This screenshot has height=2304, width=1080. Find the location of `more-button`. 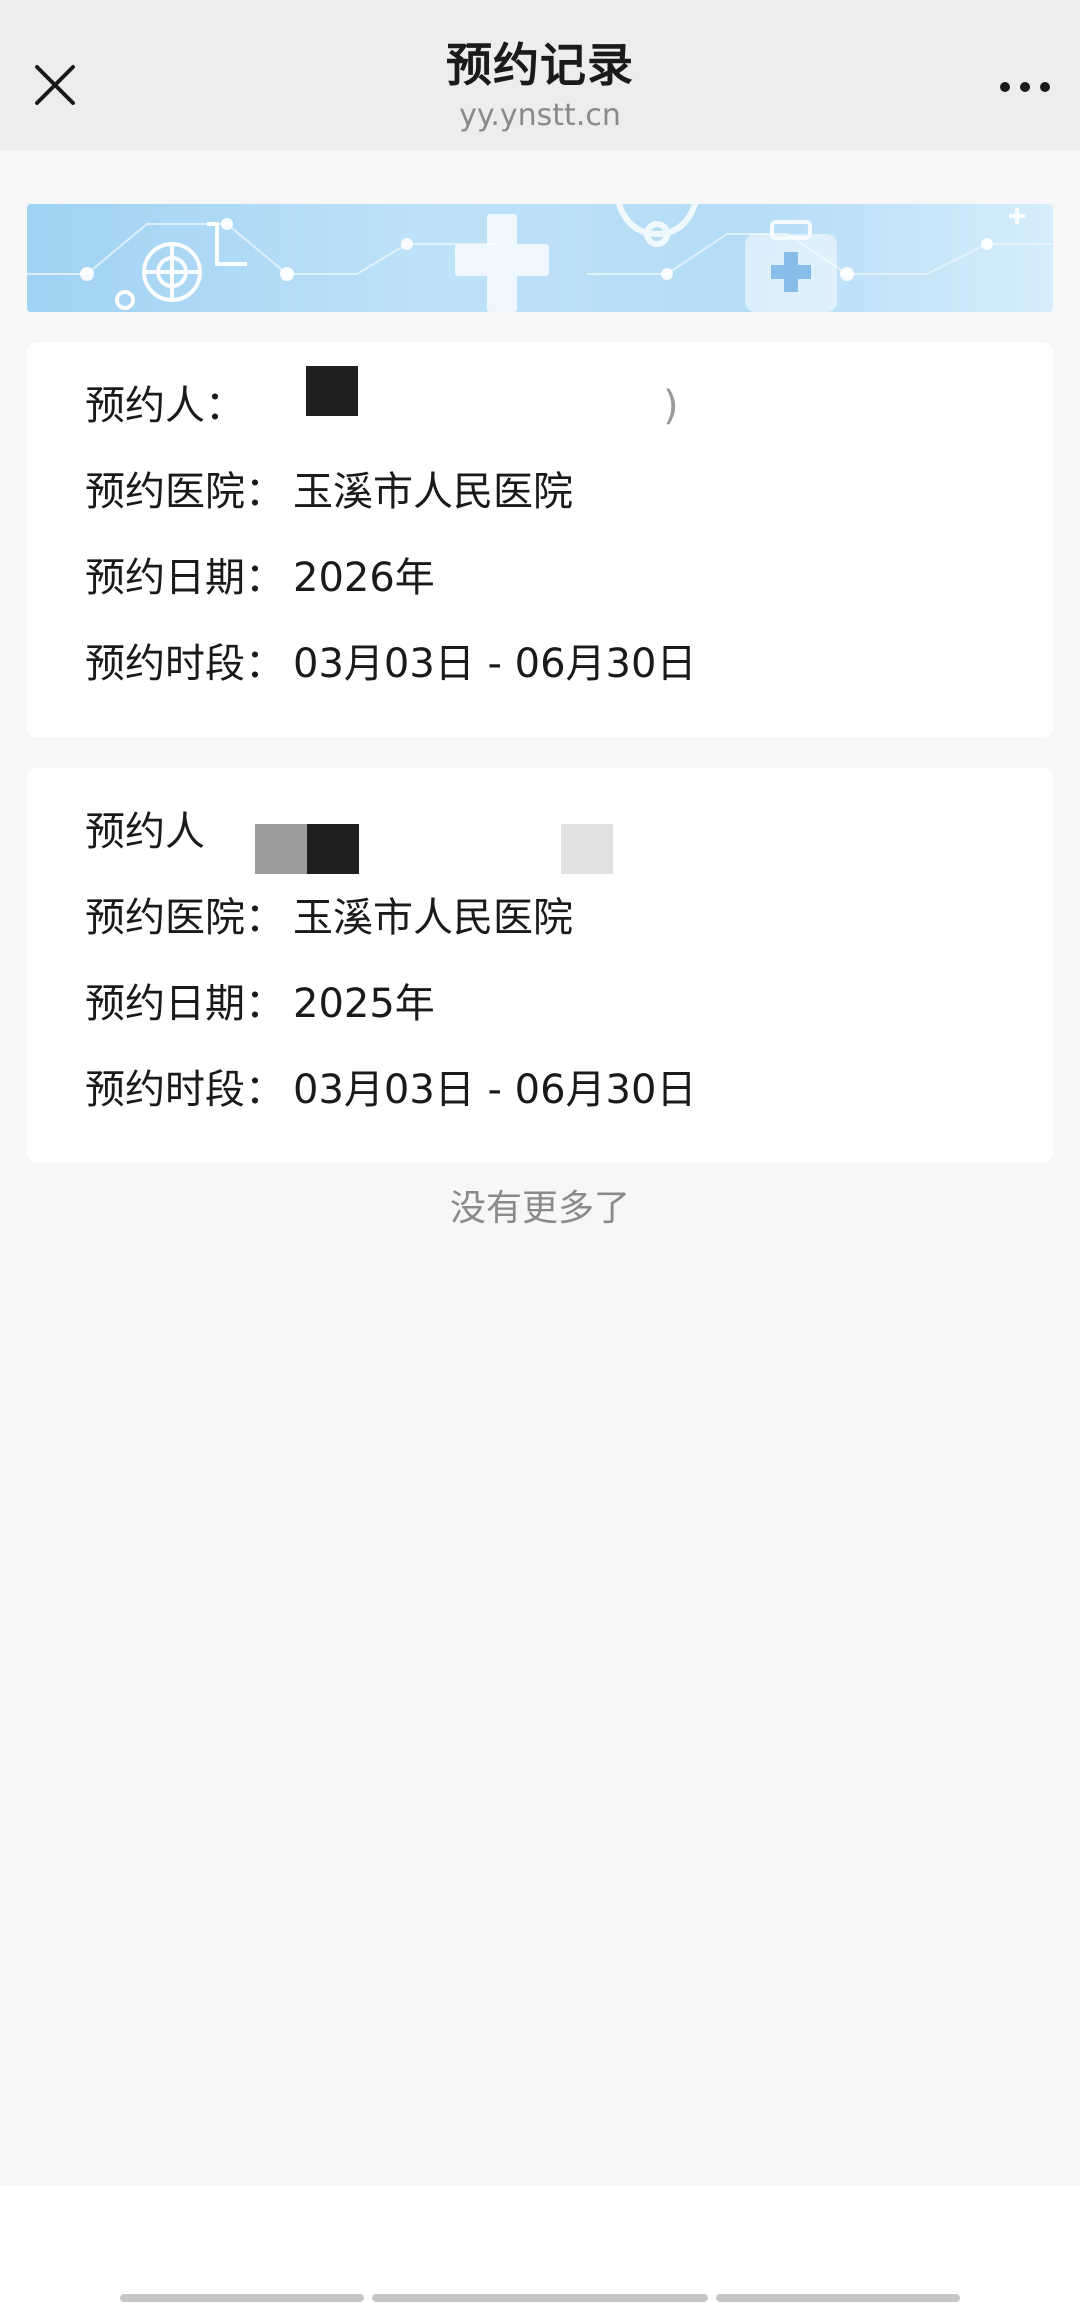

more-button is located at coordinates (1025, 87).